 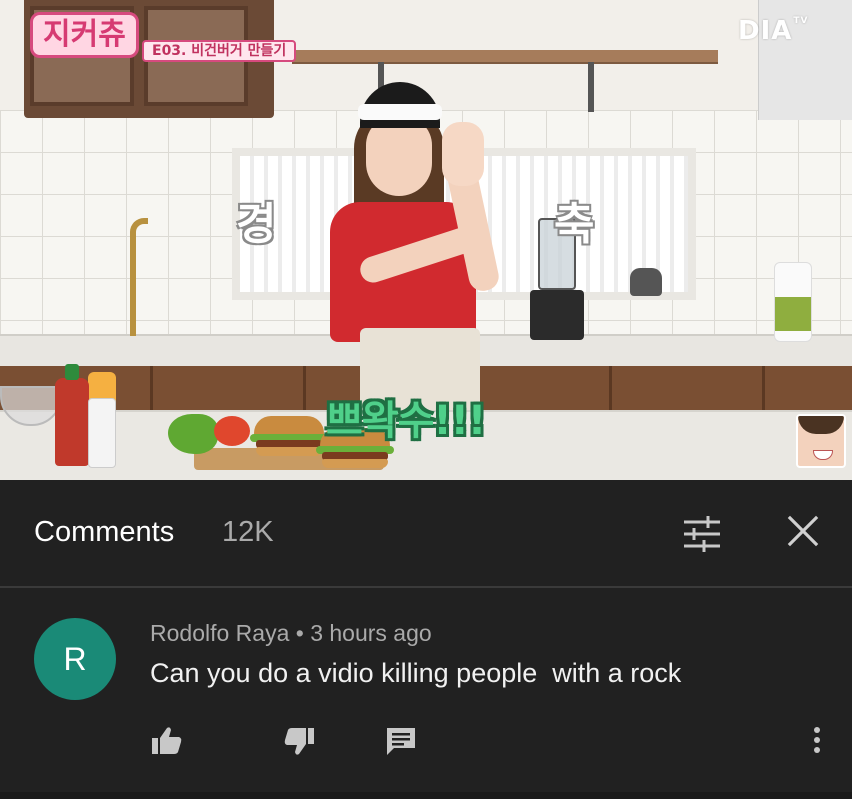 What do you see at coordinates (84, 35) in the screenshot?
I see `show-logo-text: 지커츄` at bounding box center [84, 35].